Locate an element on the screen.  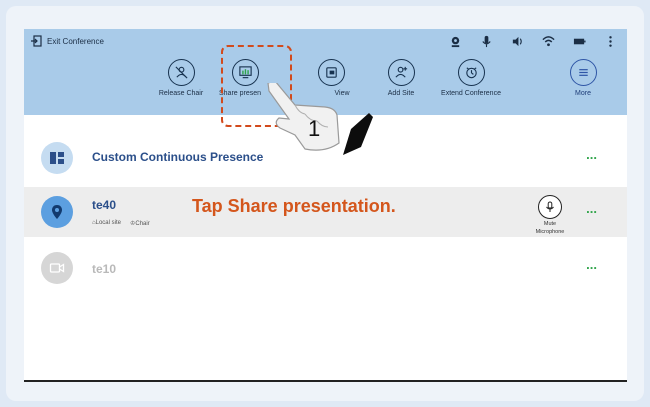
release-chair-button: Release Chair is located at coordinates (181, 78).